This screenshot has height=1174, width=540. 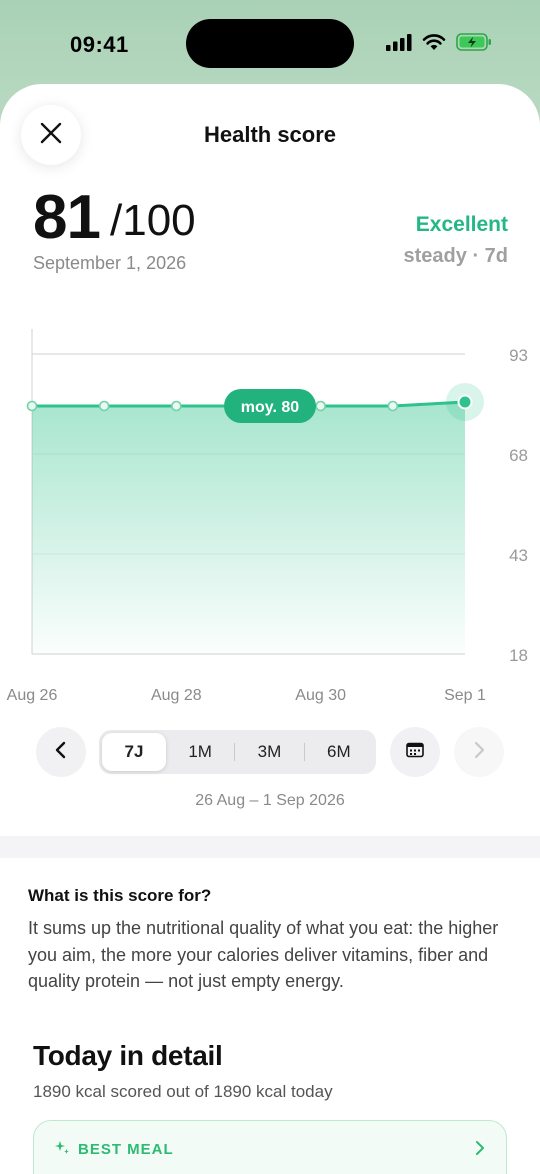 I want to click on previous-period-button, so click(x=61, y=752).